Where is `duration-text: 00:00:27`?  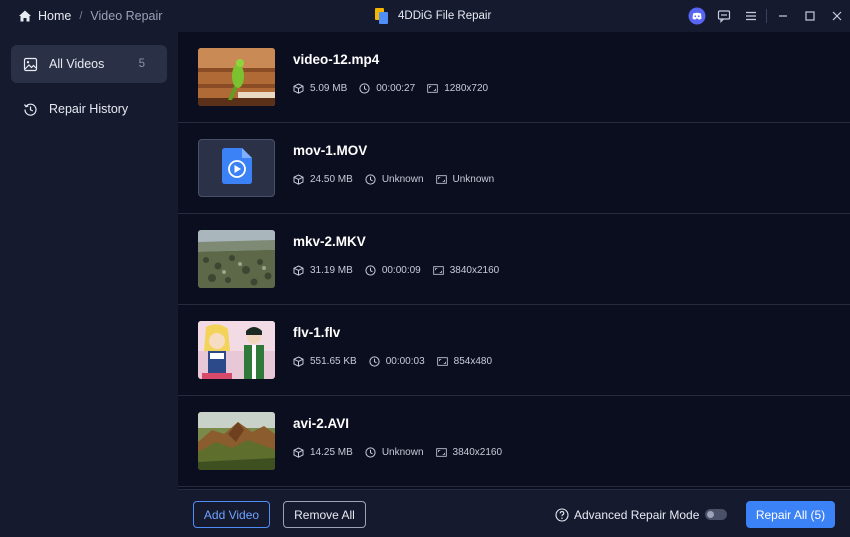
duration-text: 00:00:27 is located at coordinates (396, 88).